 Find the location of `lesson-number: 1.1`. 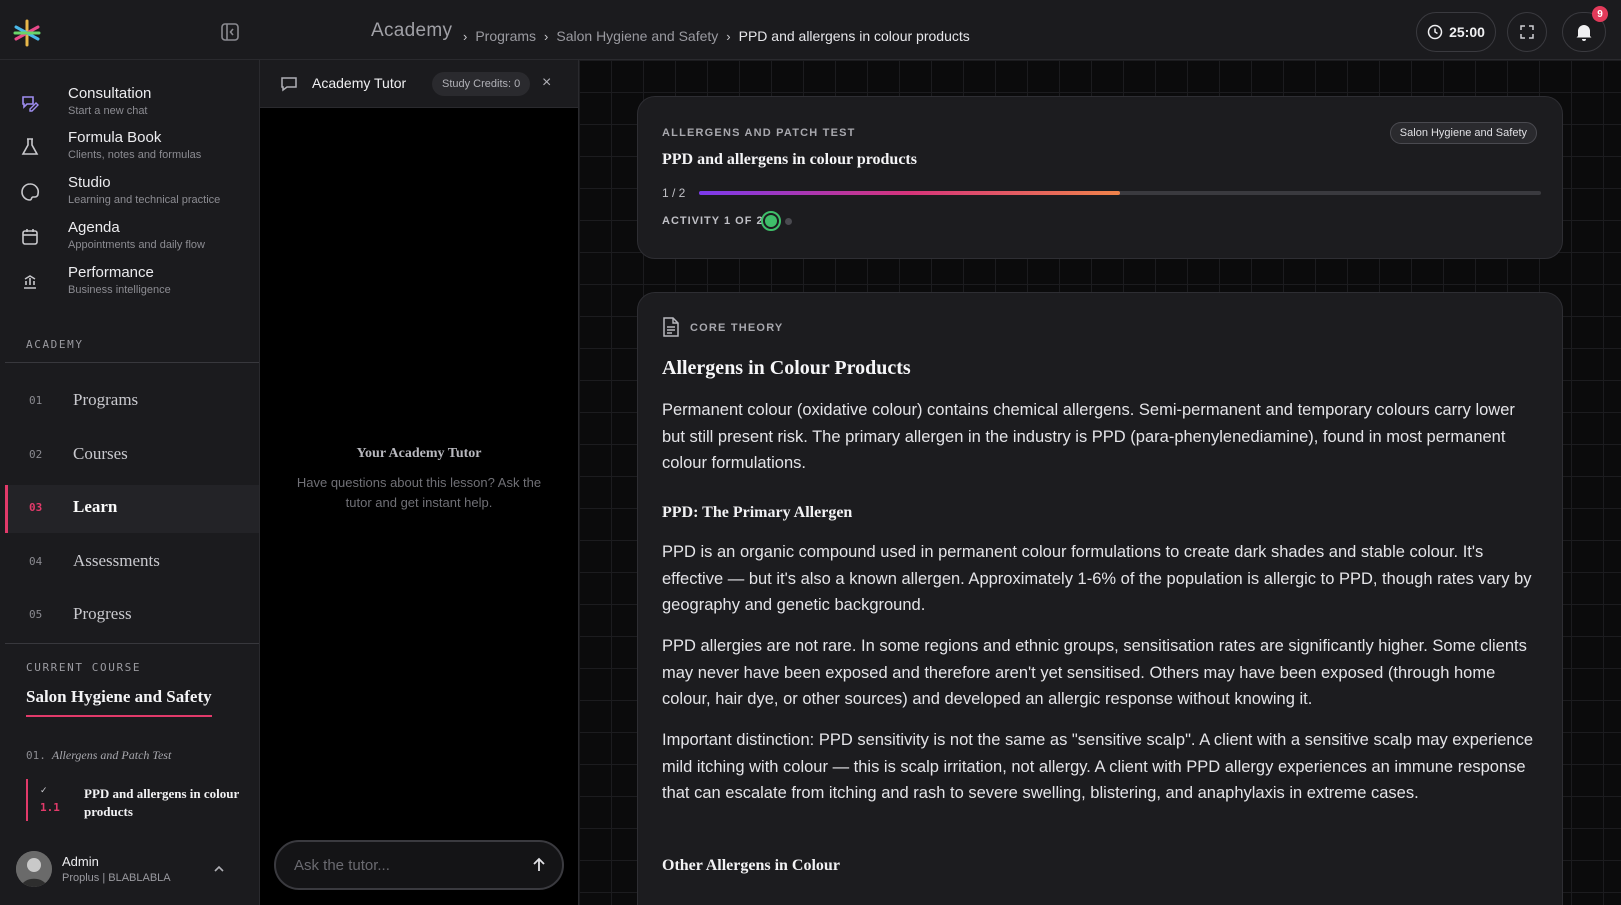

lesson-number: 1.1 is located at coordinates (50, 807).